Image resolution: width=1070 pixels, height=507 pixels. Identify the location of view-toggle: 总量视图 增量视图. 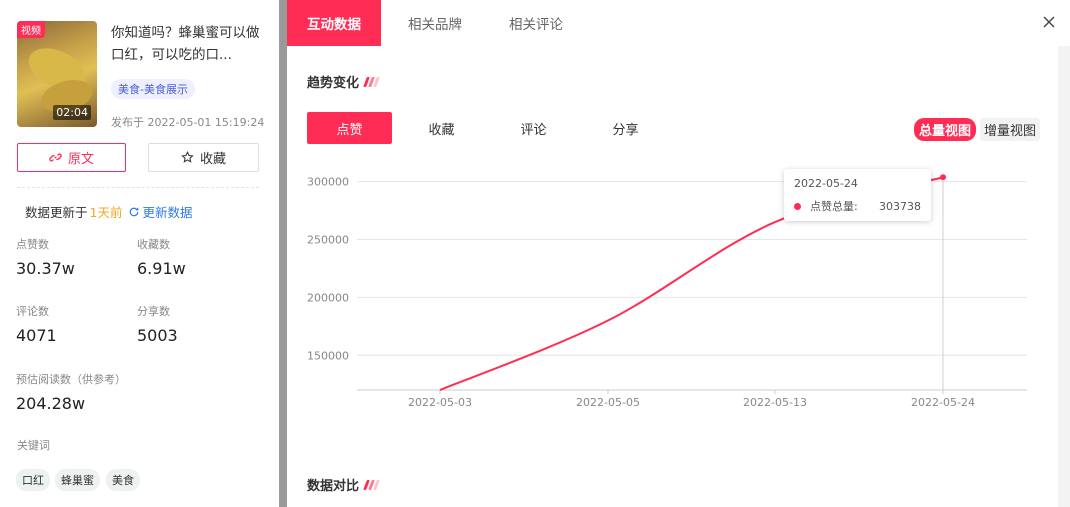
(976, 129).